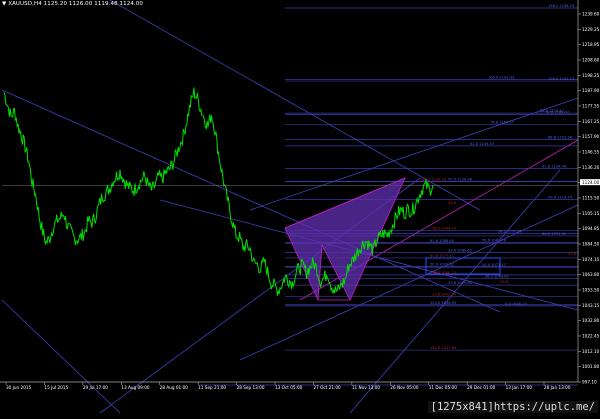 Image resolution: width=600 pixels, height=419 pixels. What do you see at coordinates (95, 387) in the screenshot?
I see `x-tick-label: 29 Jul 17:00` at bounding box center [95, 387].